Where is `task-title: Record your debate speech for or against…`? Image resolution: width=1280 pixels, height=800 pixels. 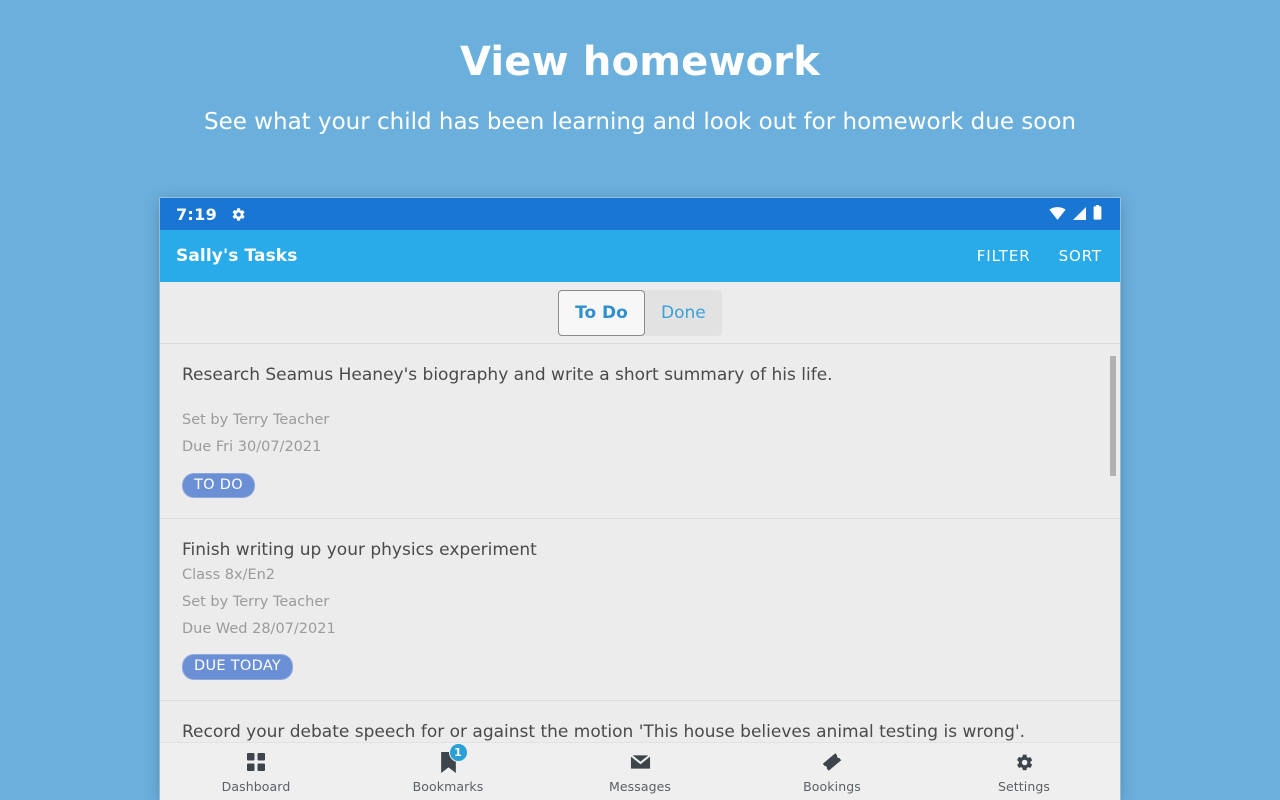 task-title: Record your debate speech for or against… is located at coordinates (604, 731).